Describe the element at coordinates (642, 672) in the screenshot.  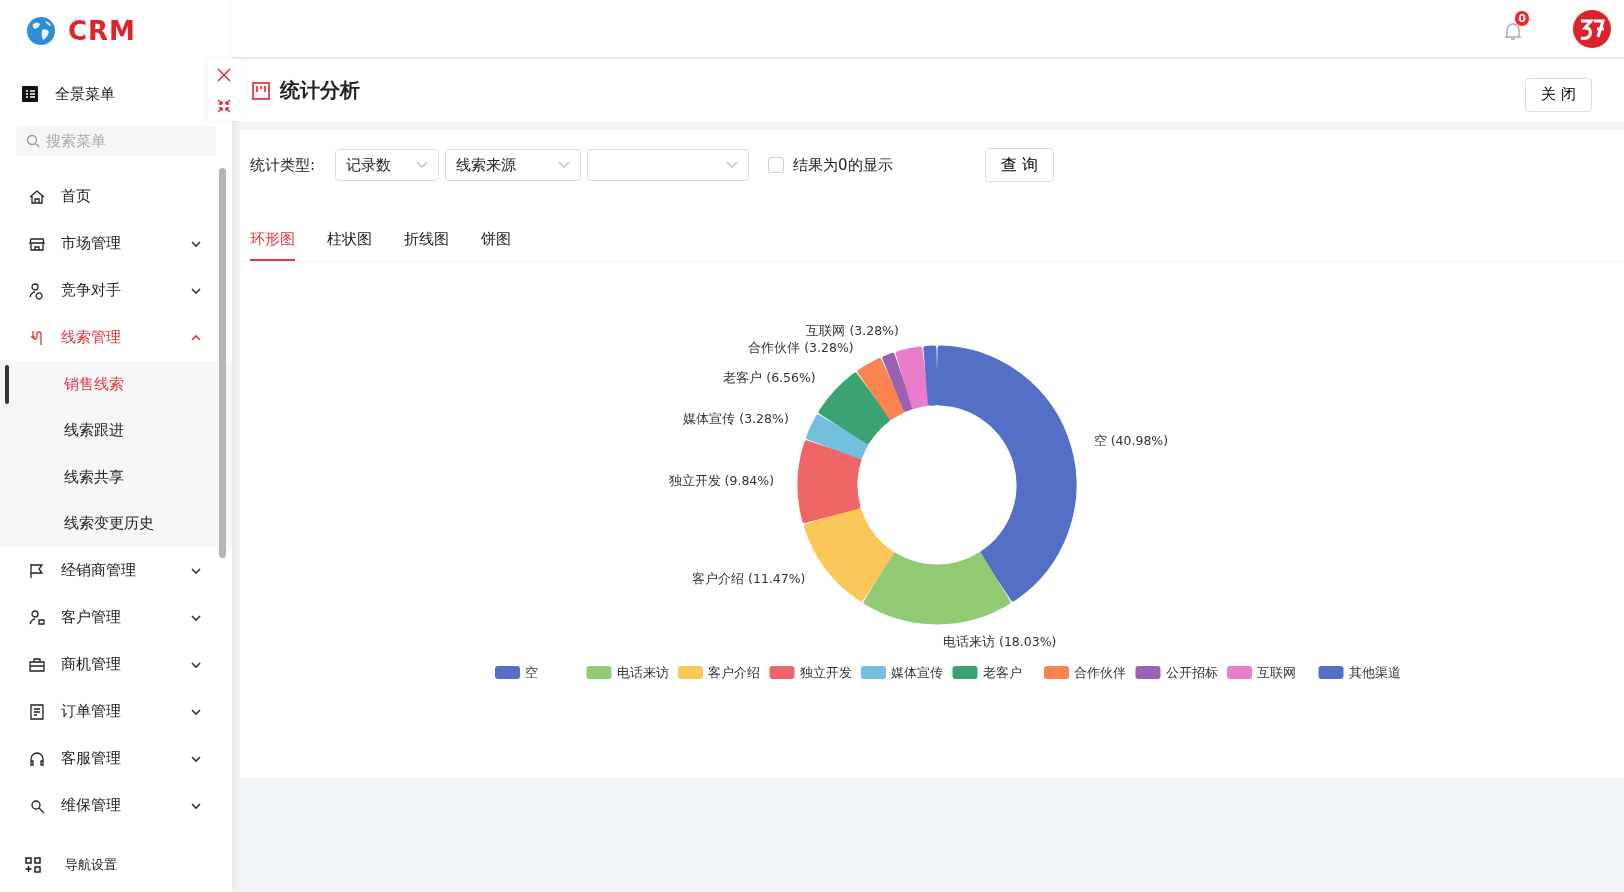
I see `legend-label: 电话来访` at that location.